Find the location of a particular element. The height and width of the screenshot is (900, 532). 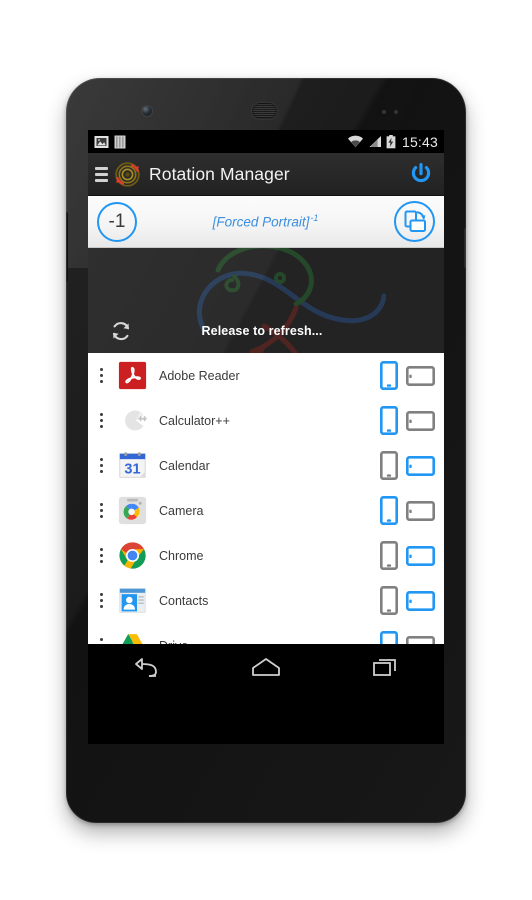

hamburger-menu-icon is located at coordinates (101, 174).